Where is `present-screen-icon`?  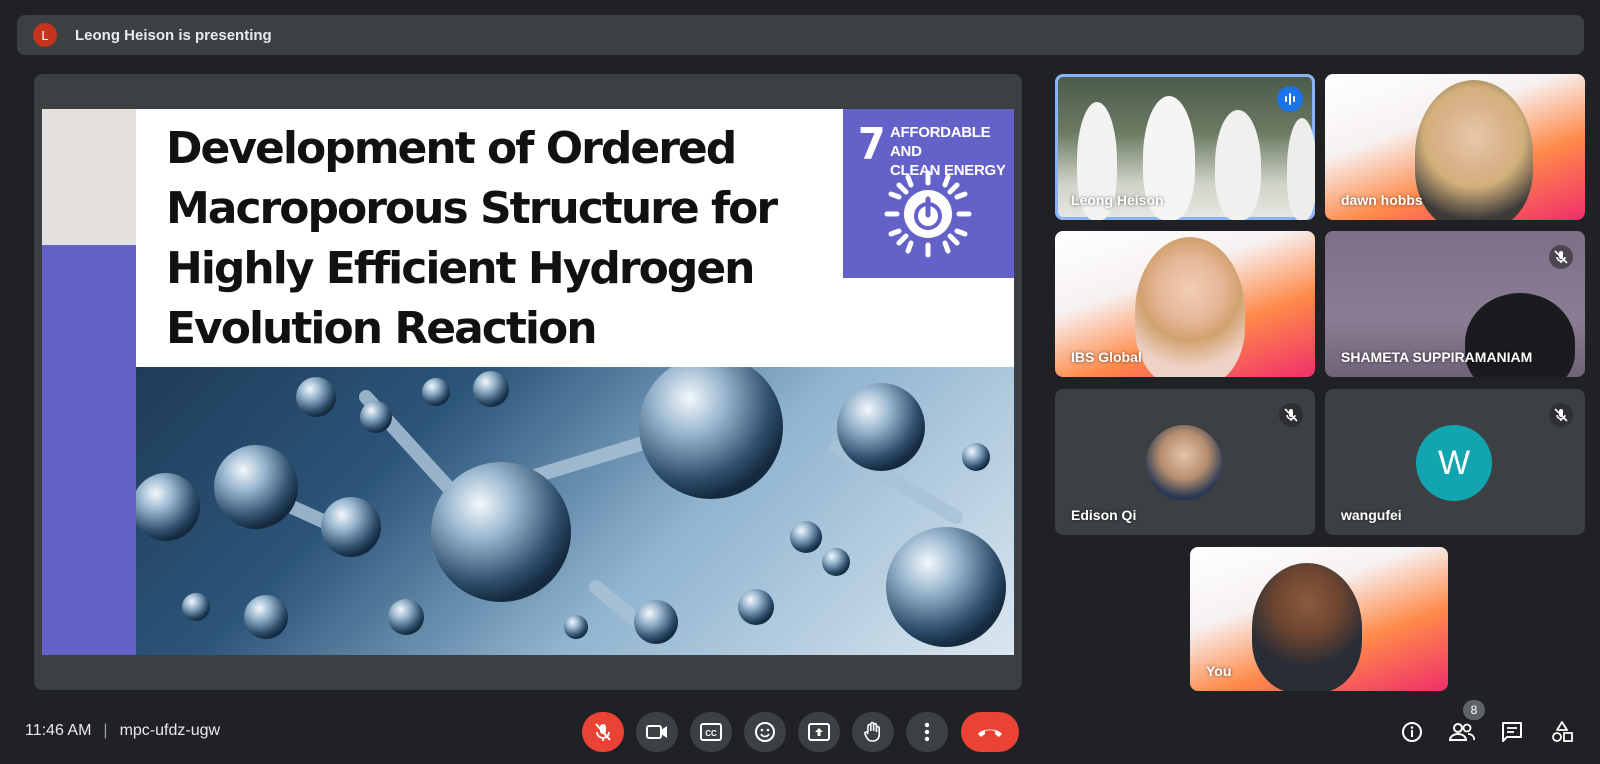
present-screen-icon is located at coordinates (819, 732).